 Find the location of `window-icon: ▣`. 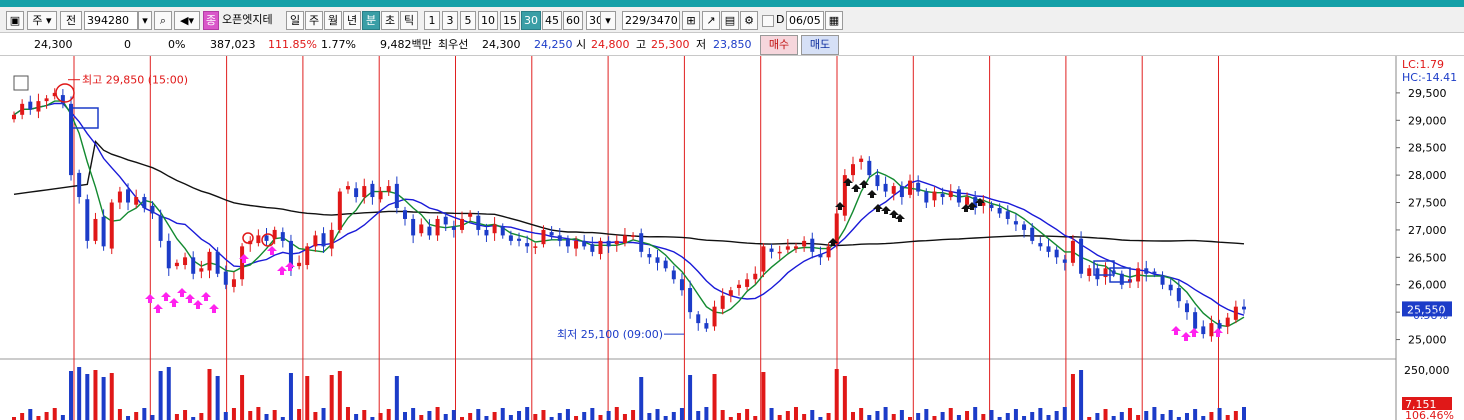

window-icon: ▣ is located at coordinates (15, 20).